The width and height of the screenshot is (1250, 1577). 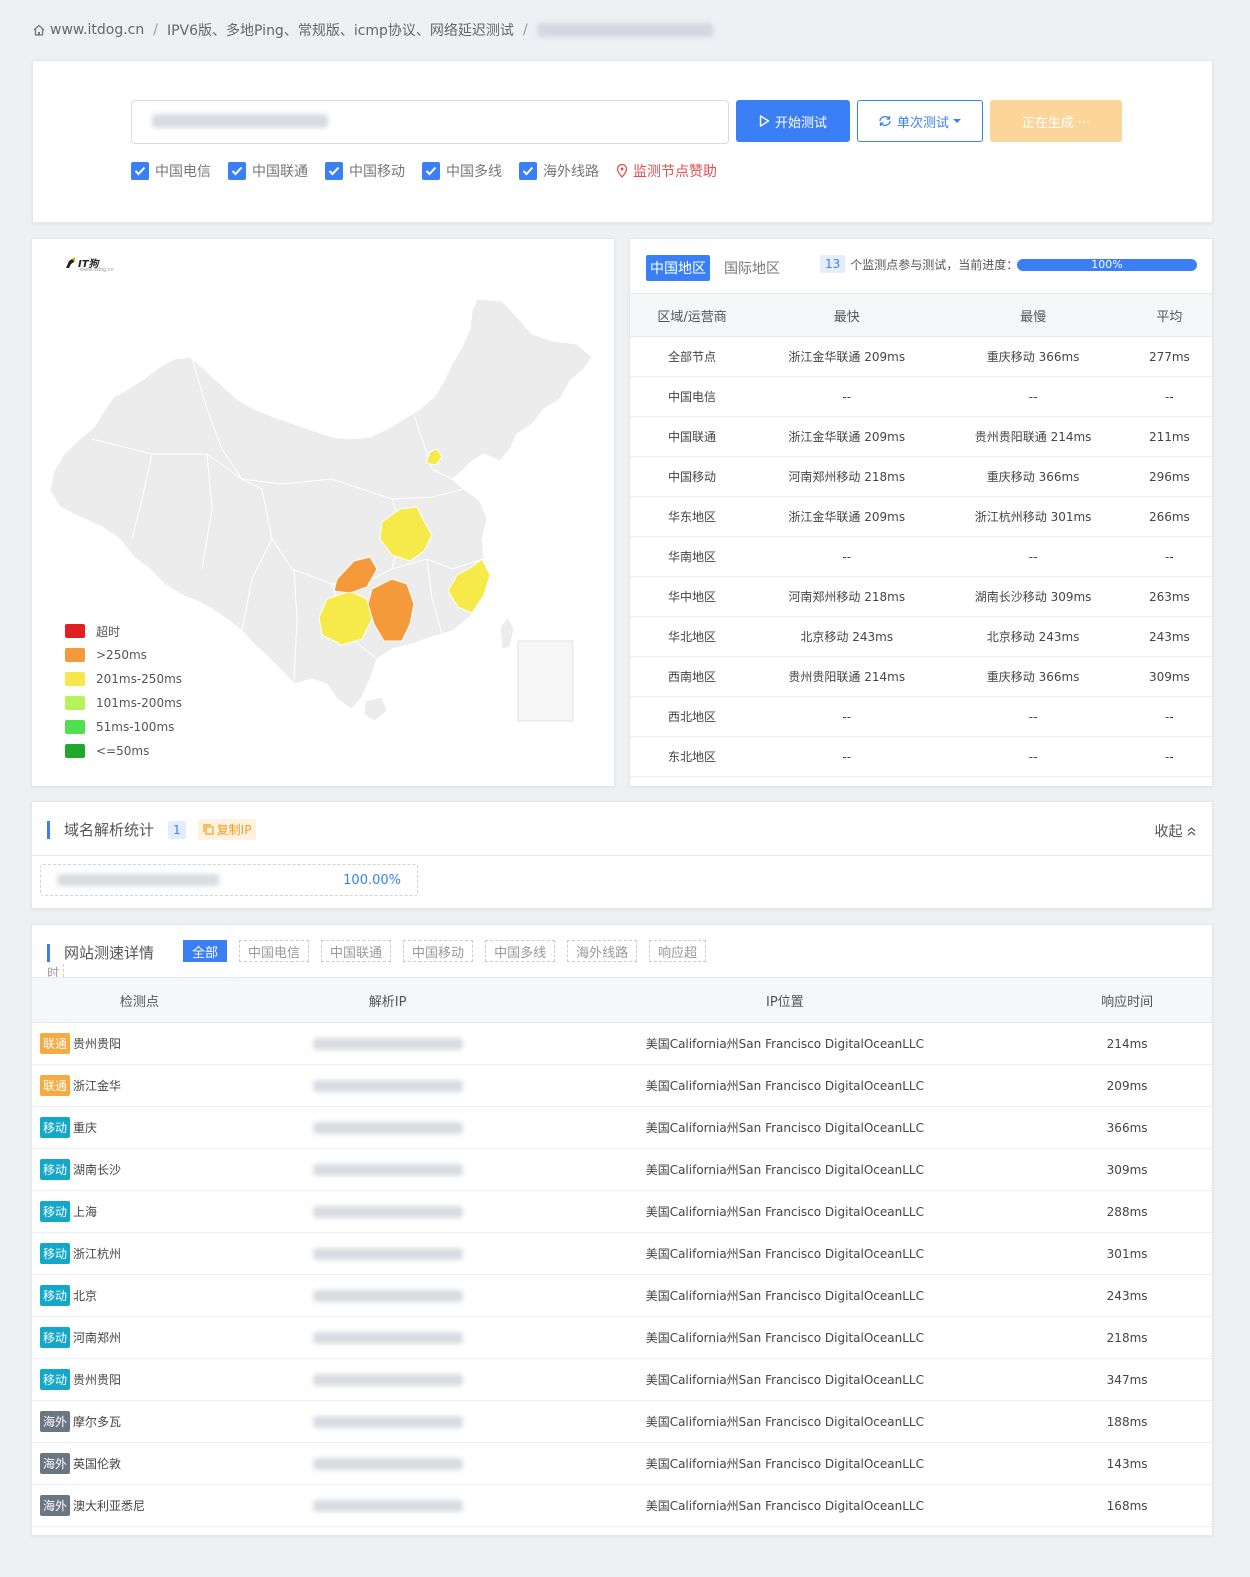 I want to click on section-accent-bar, so click(x=48, y=829).